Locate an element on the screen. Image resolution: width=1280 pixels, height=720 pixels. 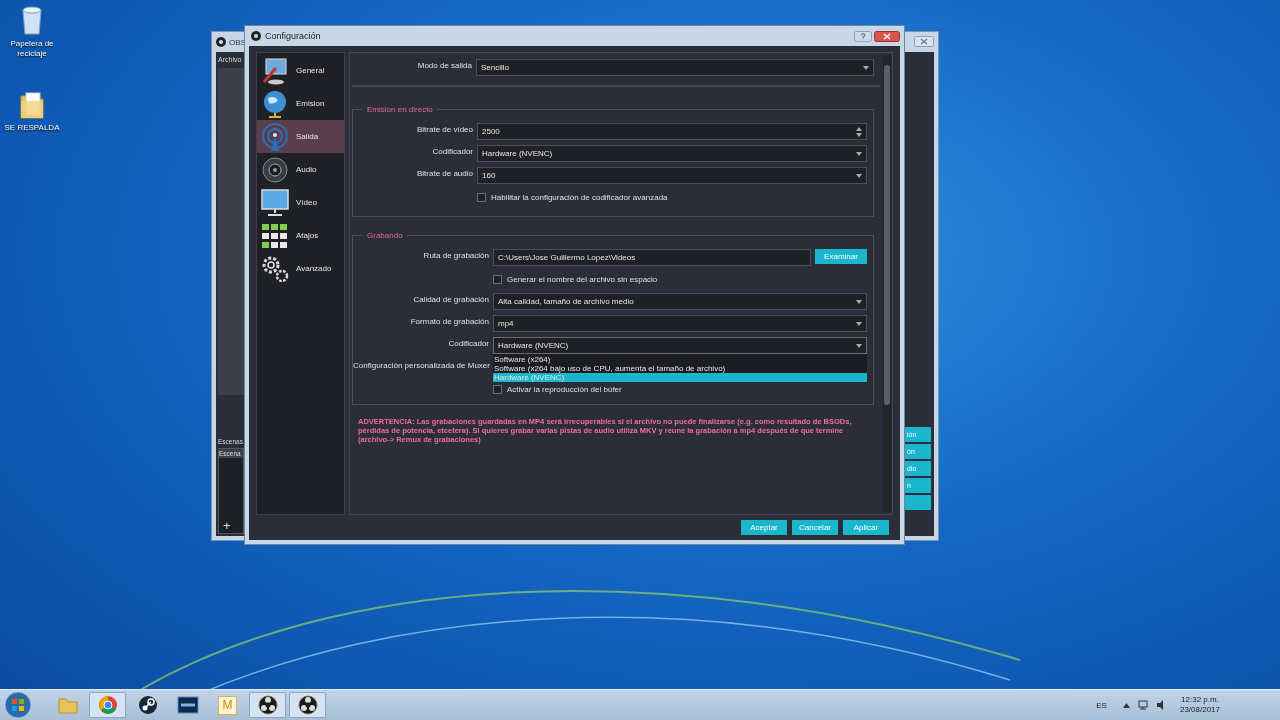
browser-icon is located at coordinates (107, 705).